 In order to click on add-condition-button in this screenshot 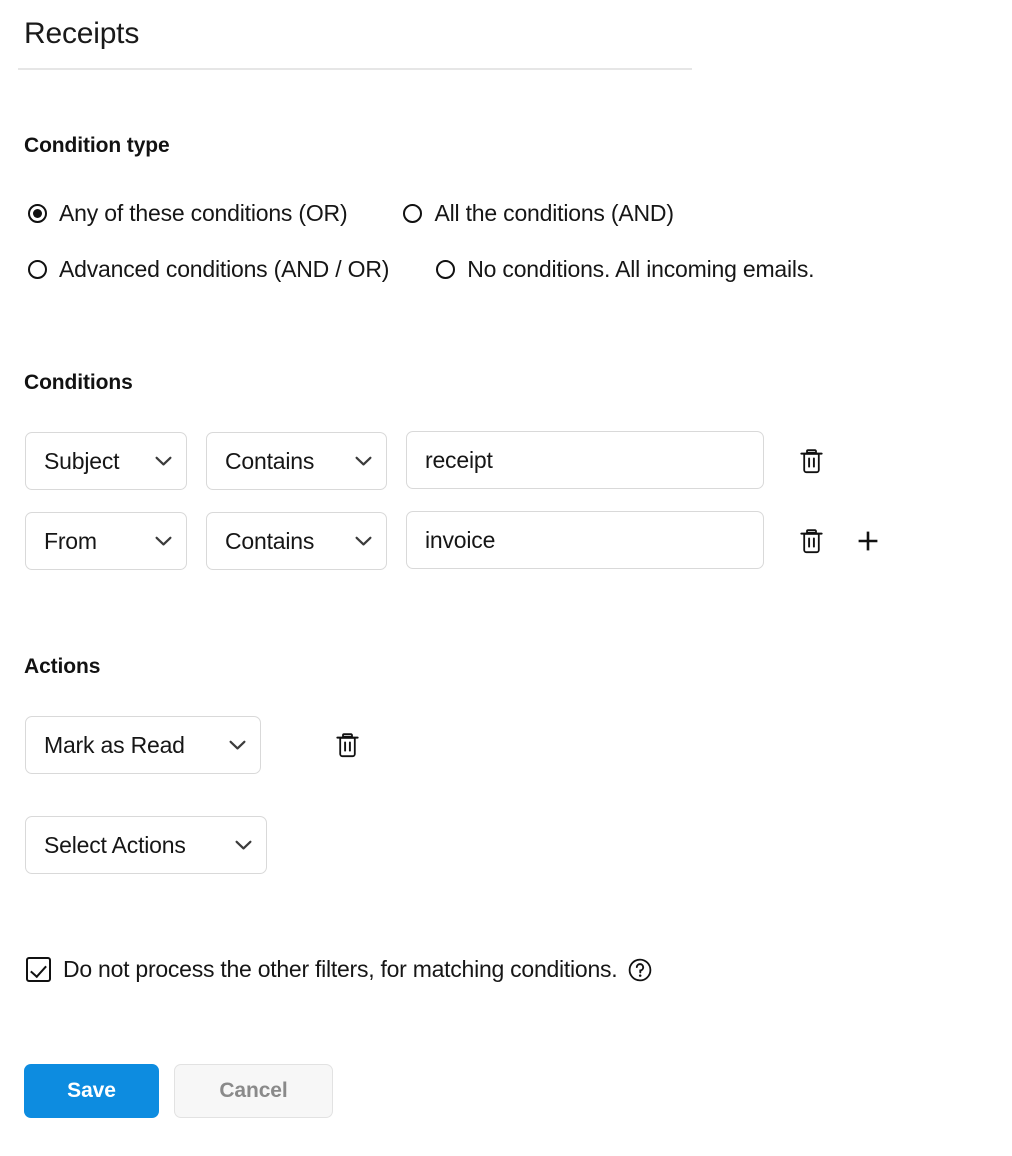, I will do `click(868, 541)`.